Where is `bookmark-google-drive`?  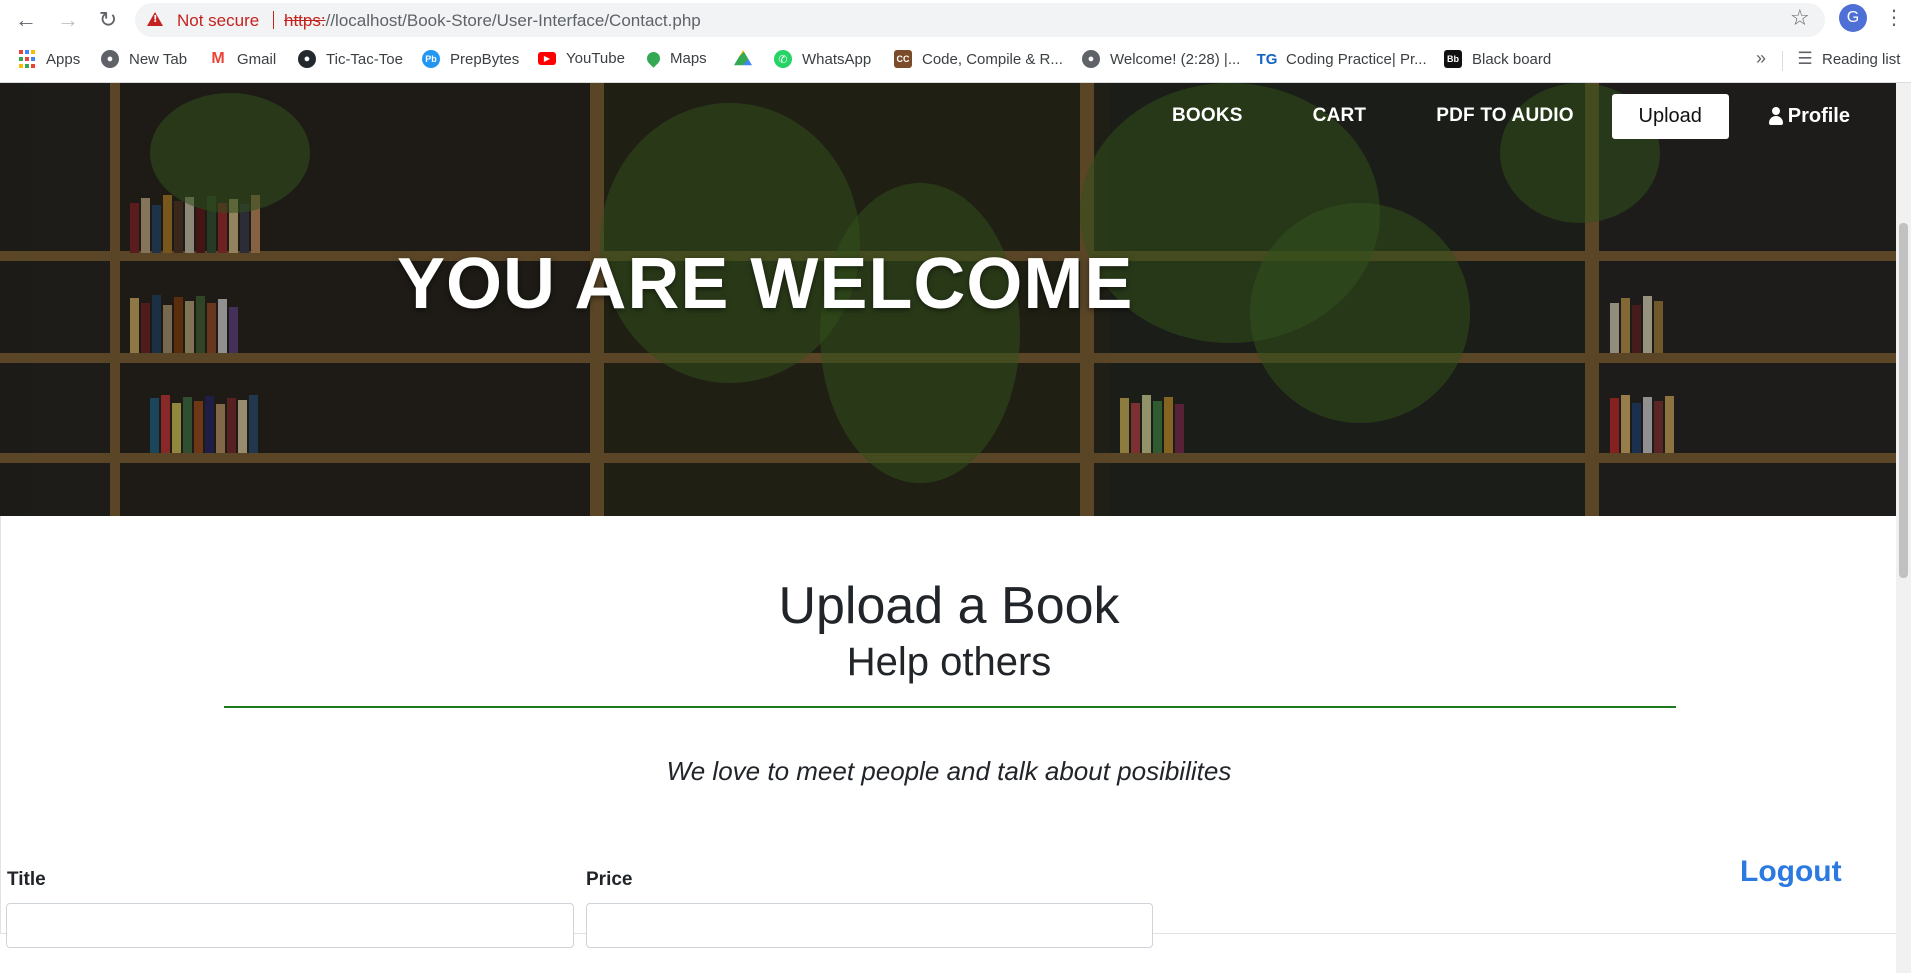 bookmark-google-drive is located at coordinates (748, 59).